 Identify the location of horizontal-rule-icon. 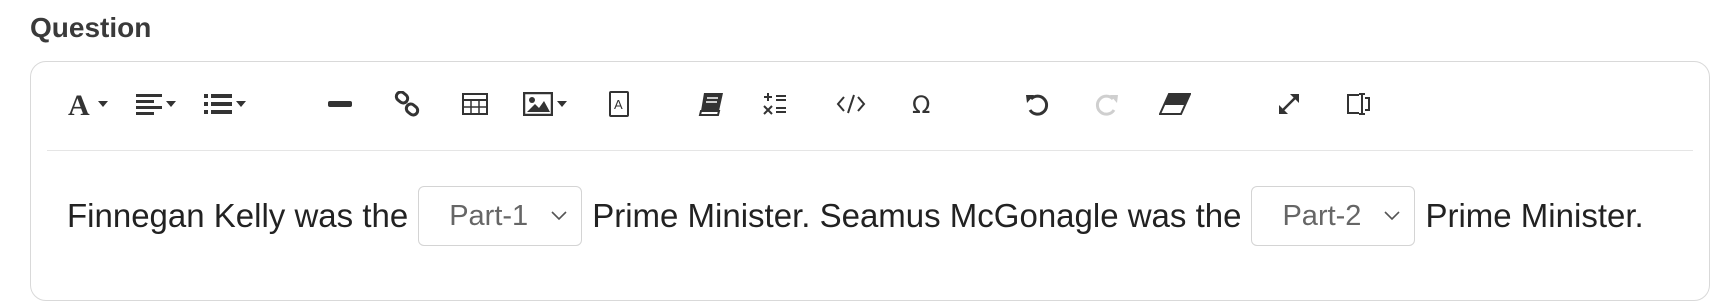
(340, 104).